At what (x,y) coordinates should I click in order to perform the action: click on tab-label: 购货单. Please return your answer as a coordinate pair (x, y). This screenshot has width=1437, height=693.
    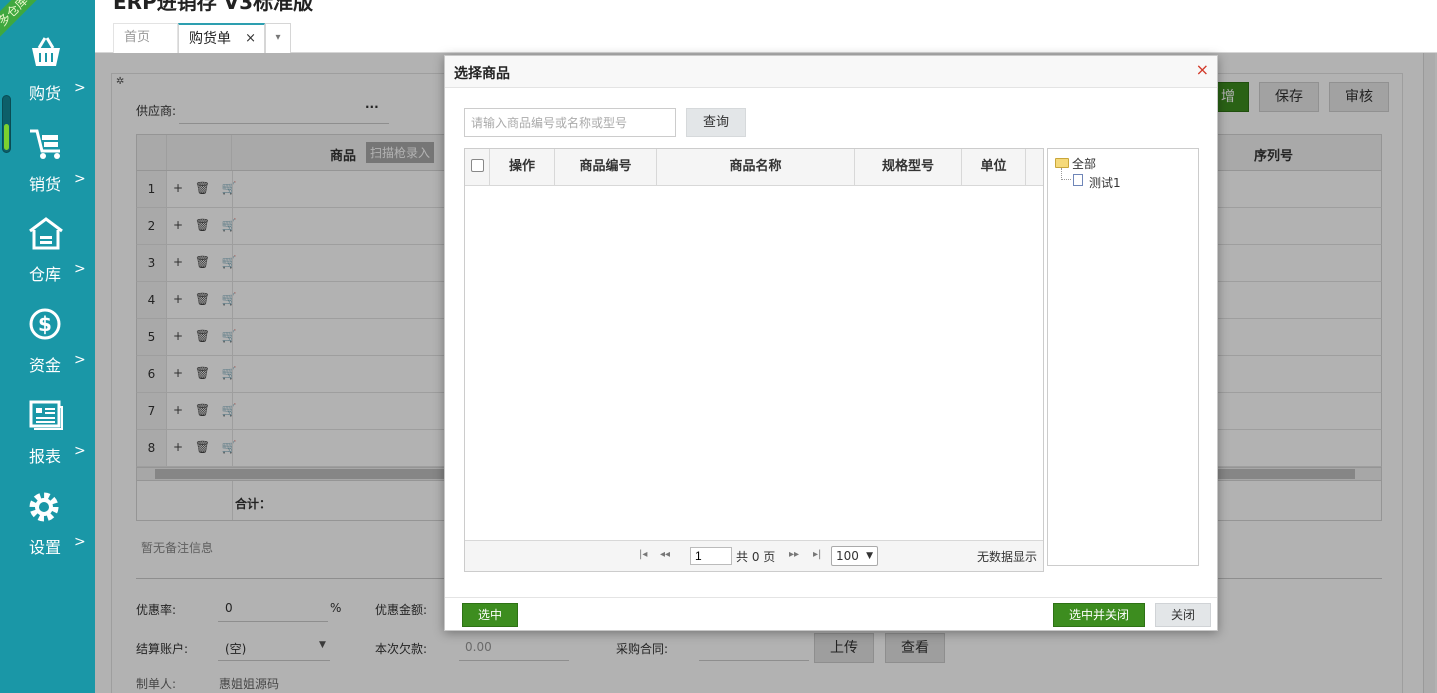
    Looking at the image, I should click on (210, 39).